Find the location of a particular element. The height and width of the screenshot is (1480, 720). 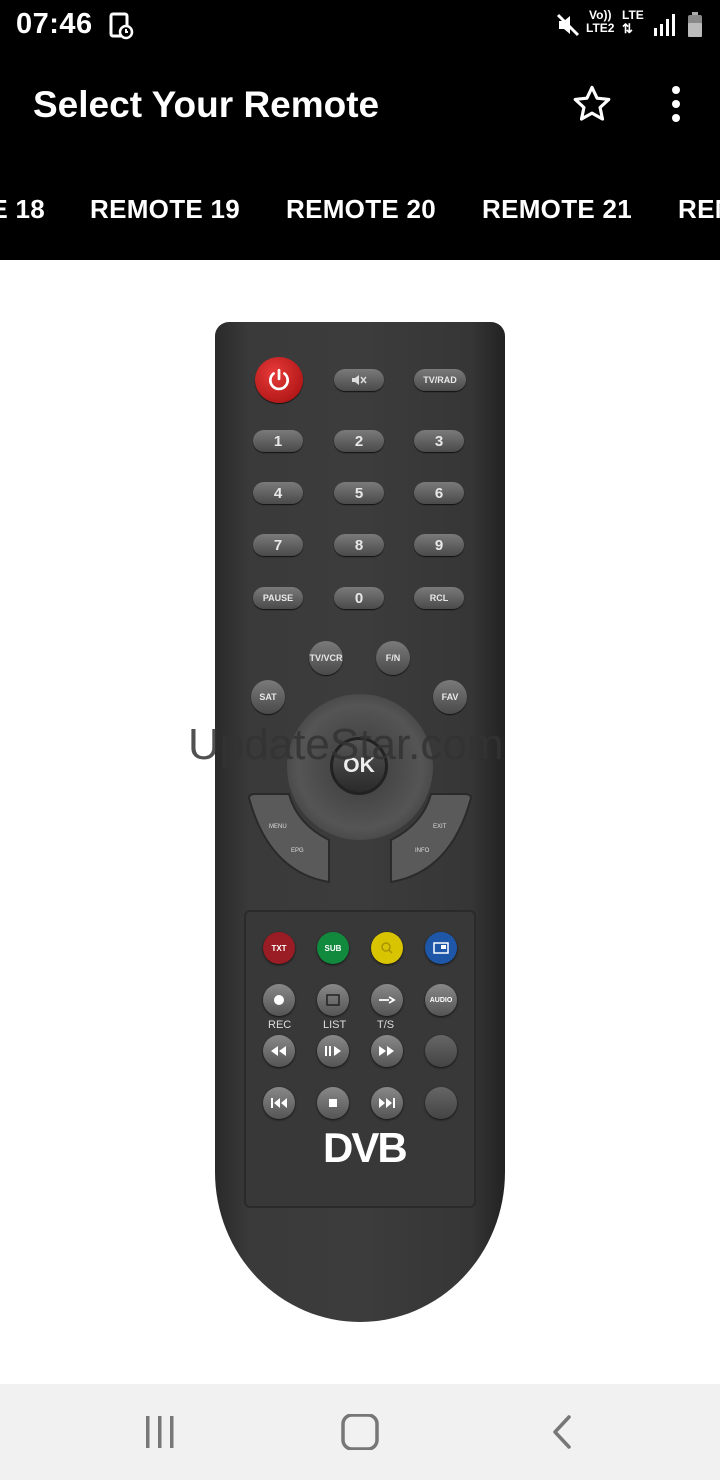

digit-5-button: 5 is located at coordinates (359, 493).